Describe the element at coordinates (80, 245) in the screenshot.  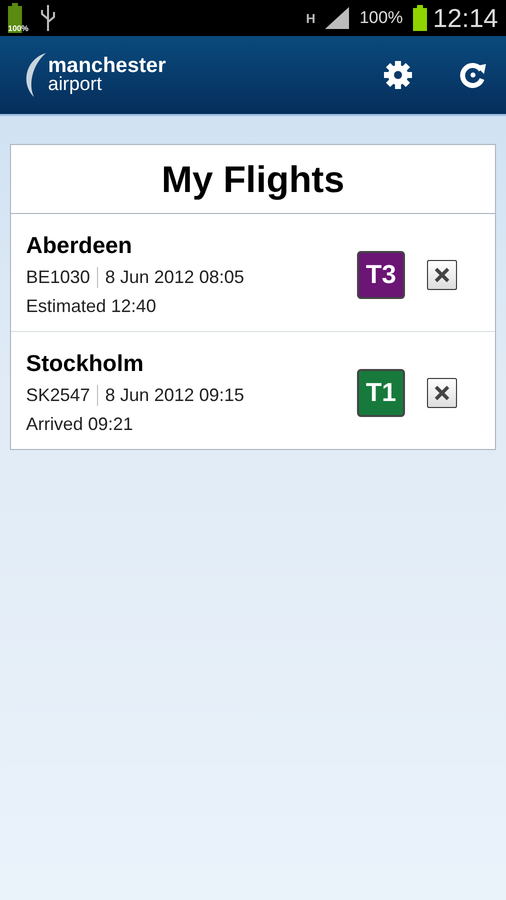
I see `destination-city: Aberdeen` at that location.